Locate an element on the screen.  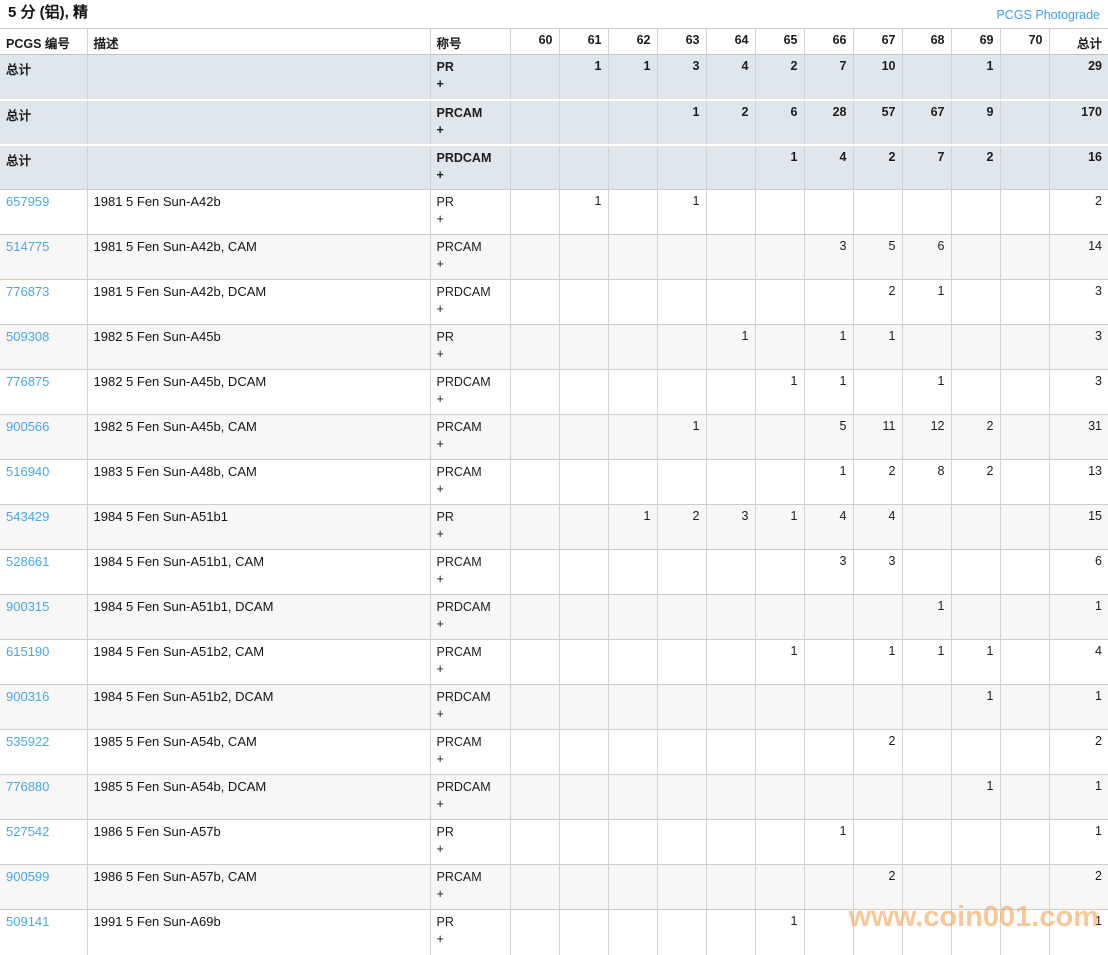
pcgs-number-link: 900315 is located at coordinates (27, 606).